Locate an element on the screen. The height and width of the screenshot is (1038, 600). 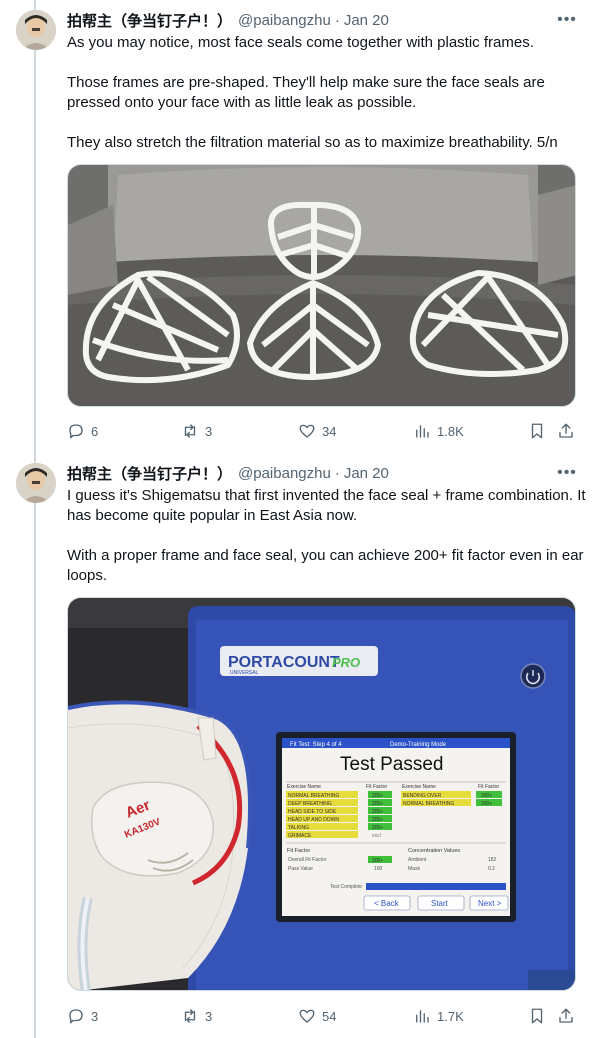
fit-factor-label: Fit Factor is located at coordinates (298, 851).